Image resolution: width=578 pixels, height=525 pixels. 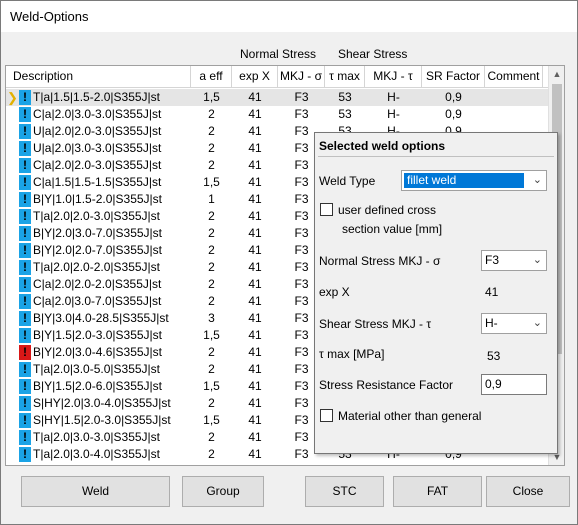 What do you see at coordinates (301, 77) in the screenshot?
I see `col-header-mkj-sigma: MKJ - σ` at bounding box center [301, 77].